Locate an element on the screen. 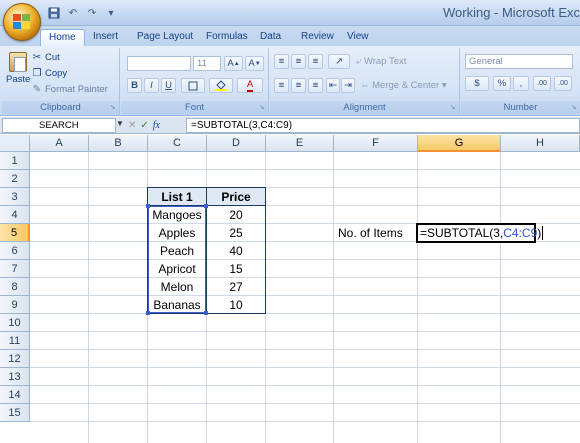 The height and width of the screenshot is (443, 580). paste-button: Paste is located at coordinates (18, 73).